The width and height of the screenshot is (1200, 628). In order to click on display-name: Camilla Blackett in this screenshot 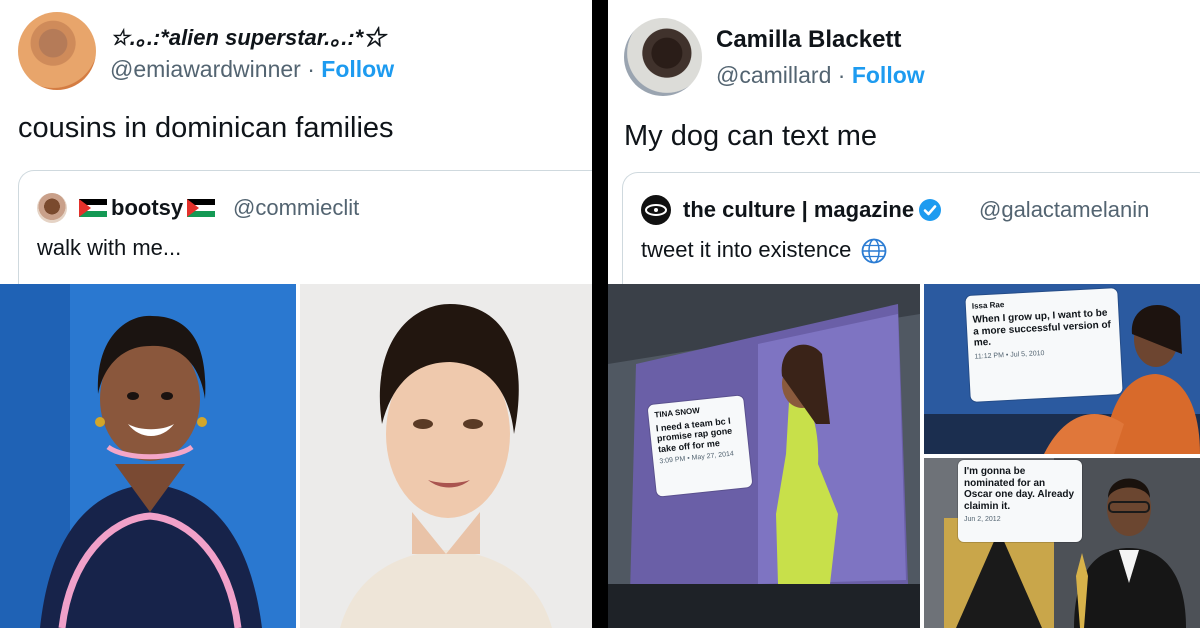, I will do `click(808, 40)`.